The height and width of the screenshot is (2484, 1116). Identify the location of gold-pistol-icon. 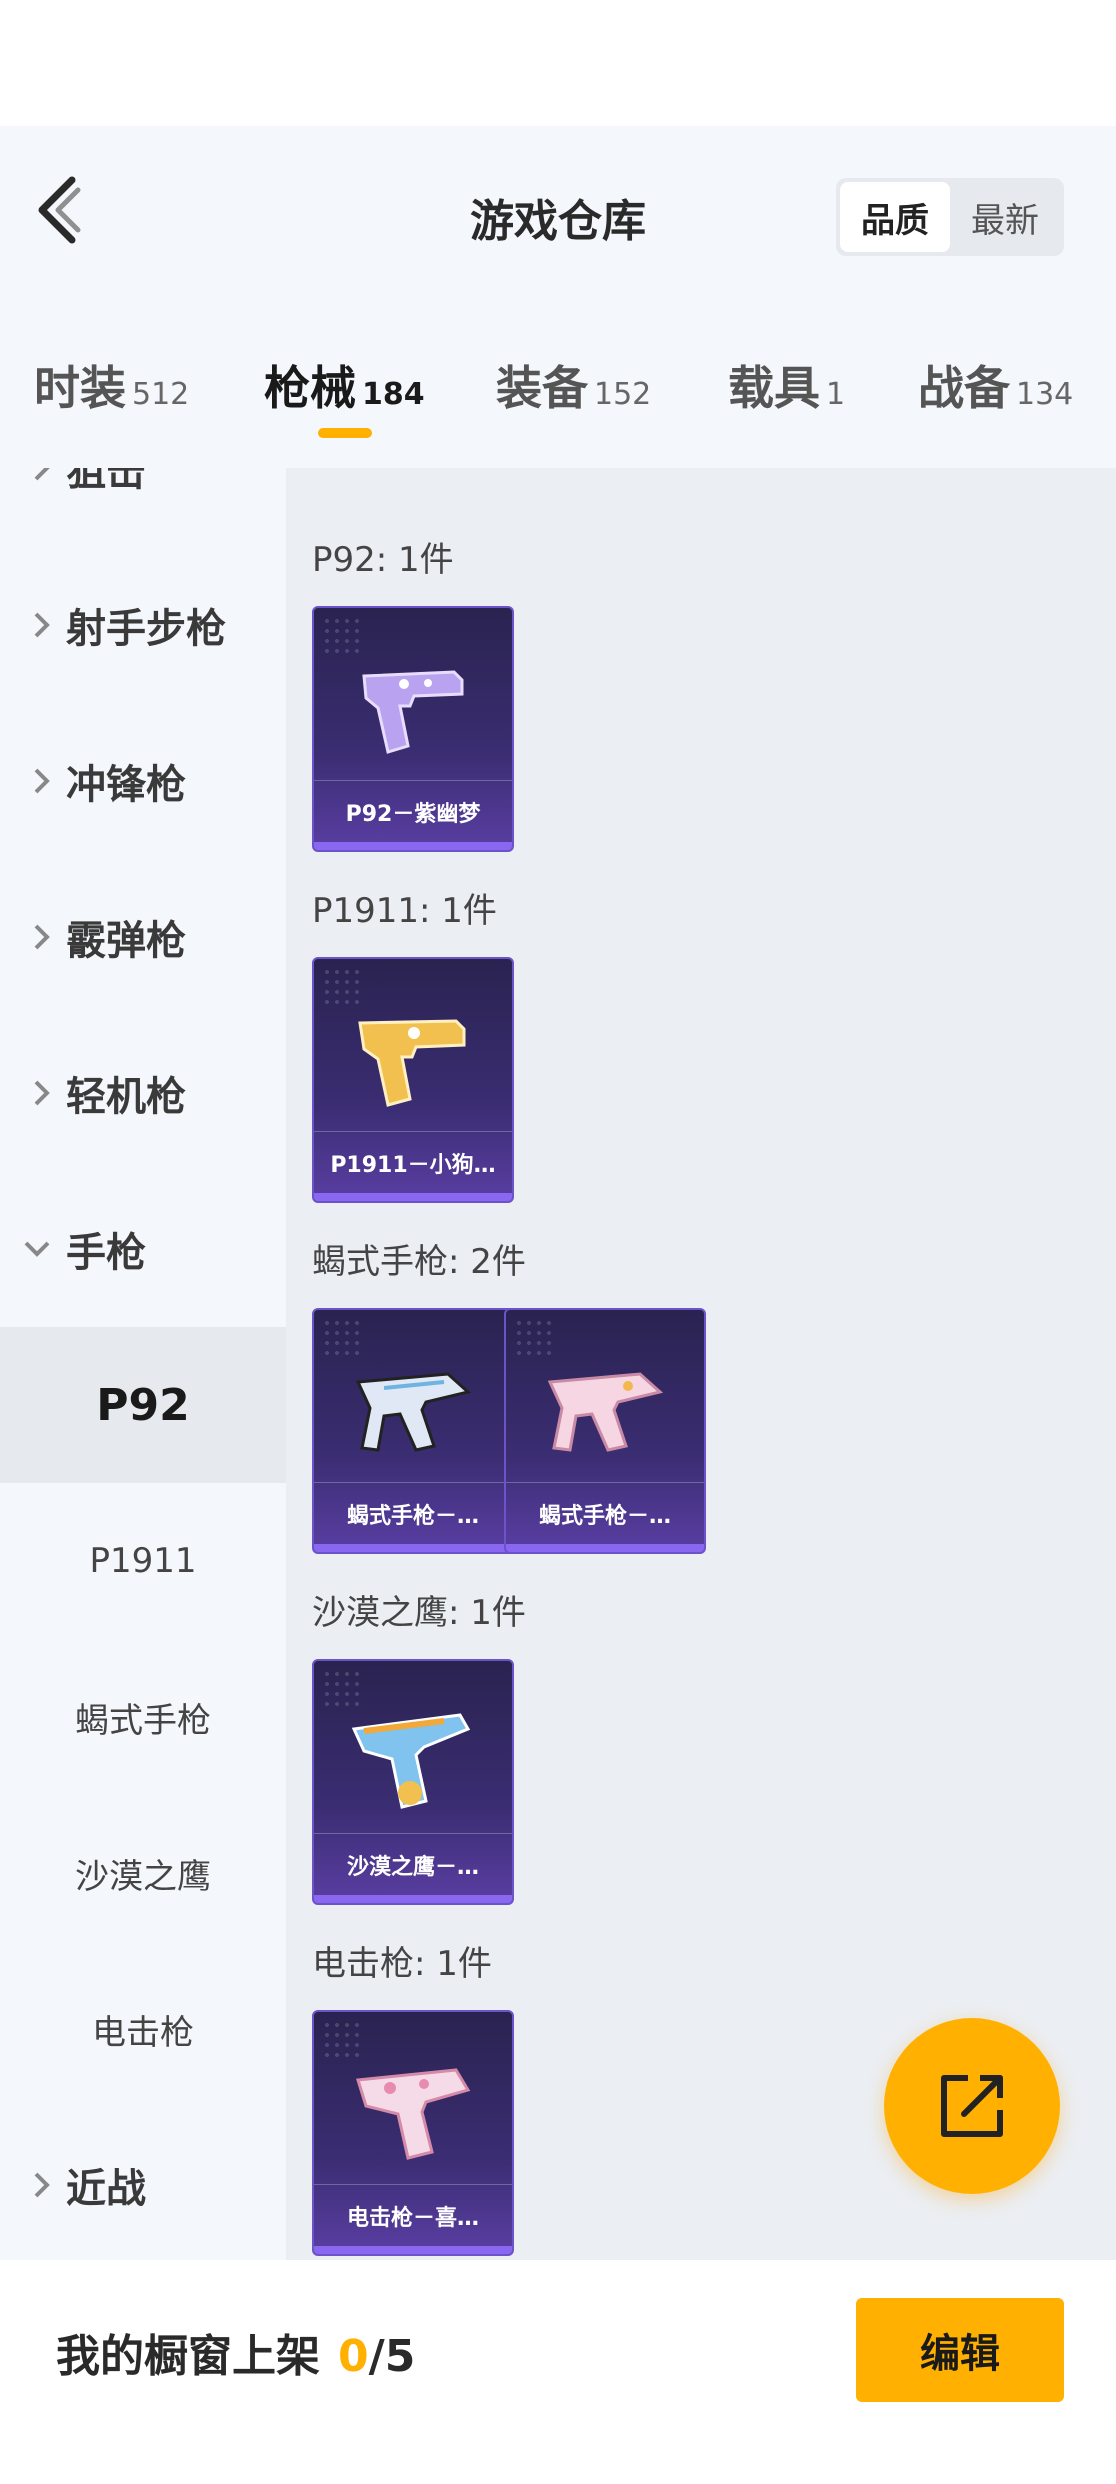
(412, 1063).